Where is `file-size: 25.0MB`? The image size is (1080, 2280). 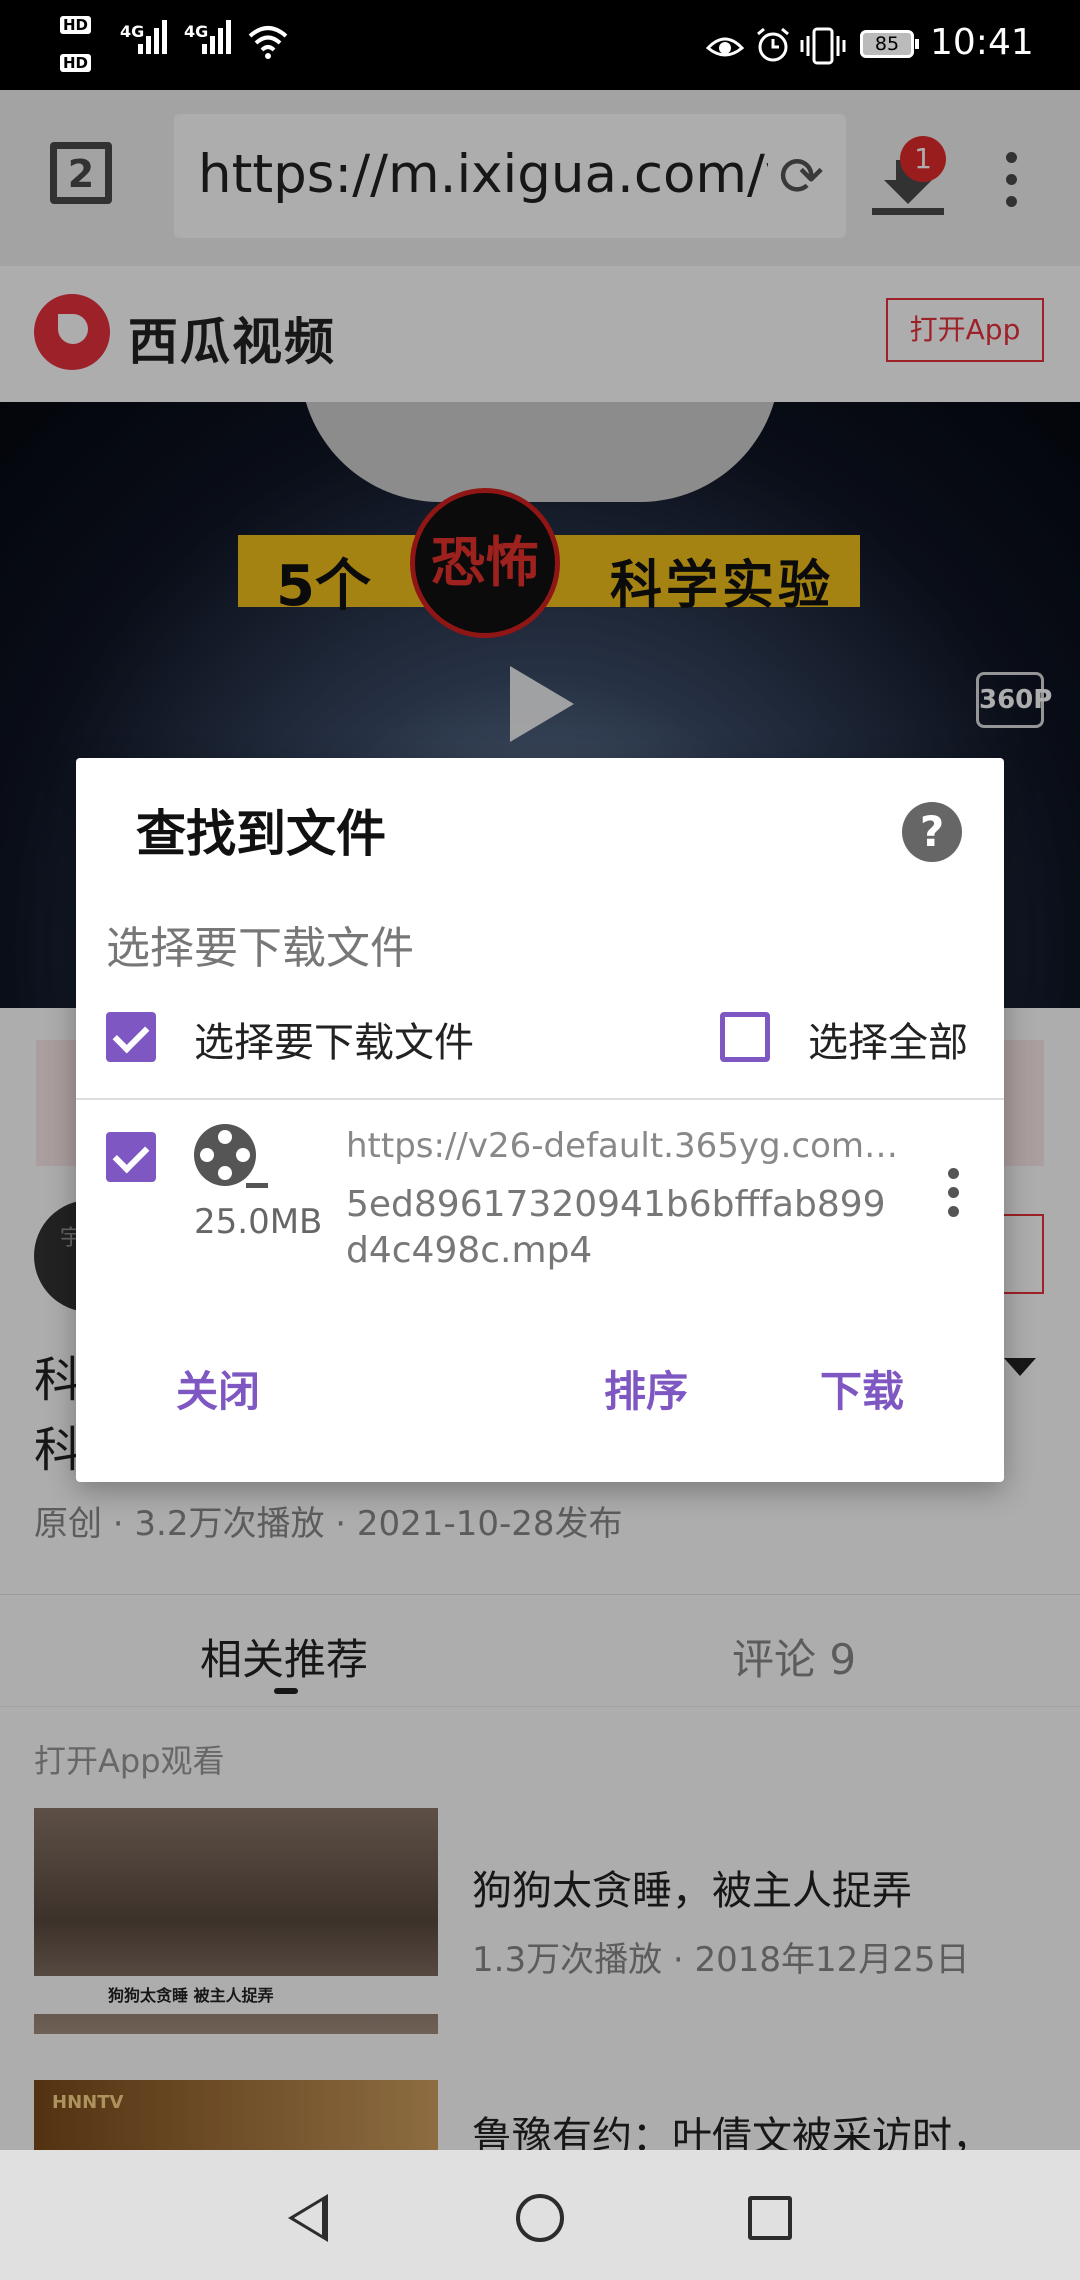 file-size: 25.0MB is located at coordinates (258, 1222).